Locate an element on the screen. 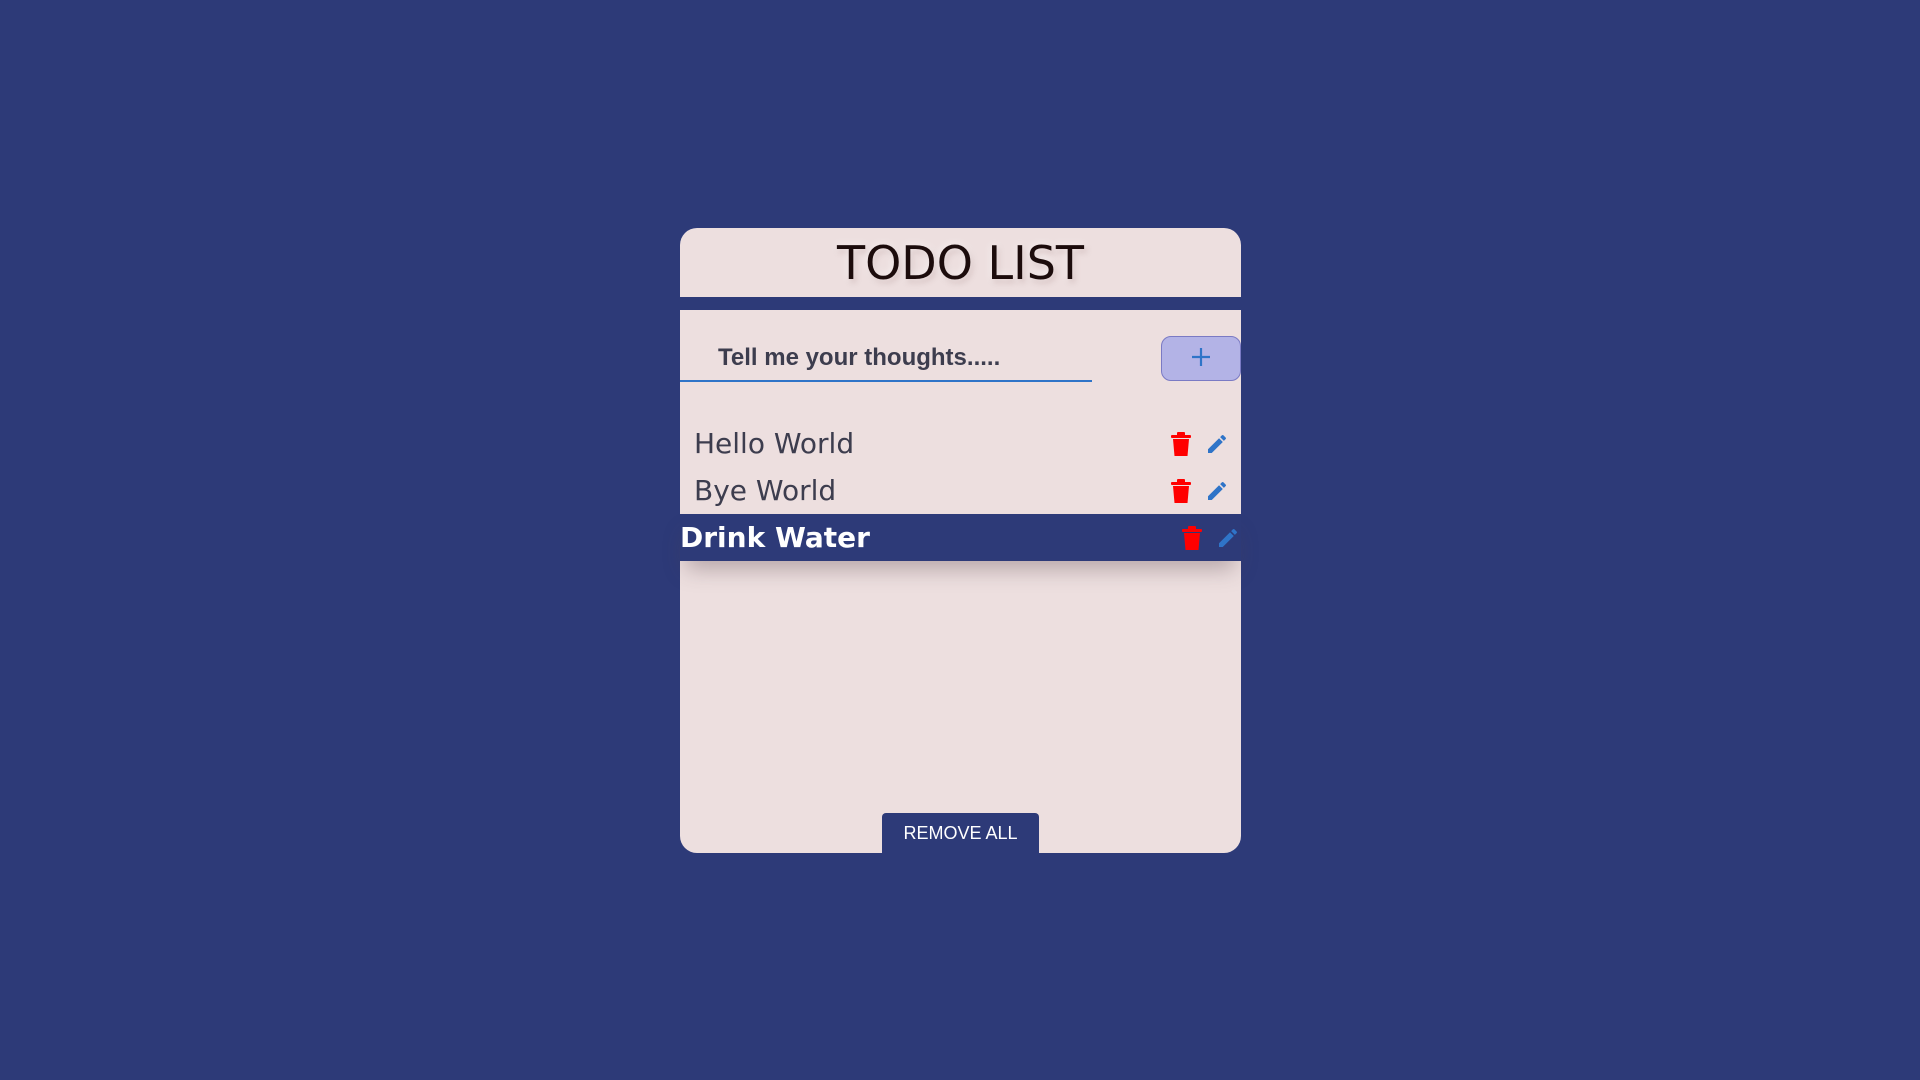 This screenshot has height=1080, width=1920. list-item: Hello World is located at coordinates (960, 443).